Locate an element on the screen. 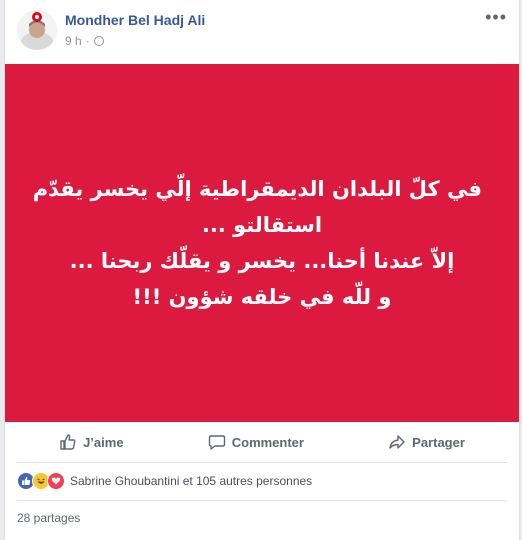 This screenshot has height=540, width=522. post-time: 9 h is located at coordinates (73, 41).